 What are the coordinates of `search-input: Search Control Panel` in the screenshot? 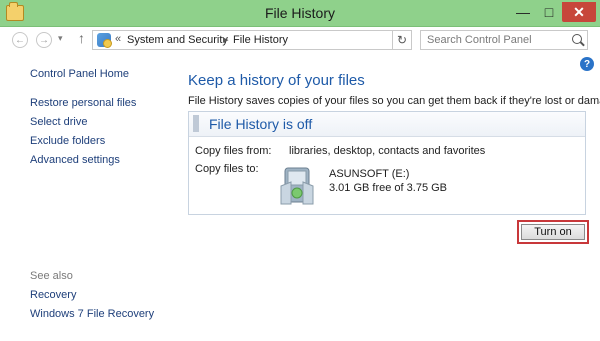 It's located at (504, 40).